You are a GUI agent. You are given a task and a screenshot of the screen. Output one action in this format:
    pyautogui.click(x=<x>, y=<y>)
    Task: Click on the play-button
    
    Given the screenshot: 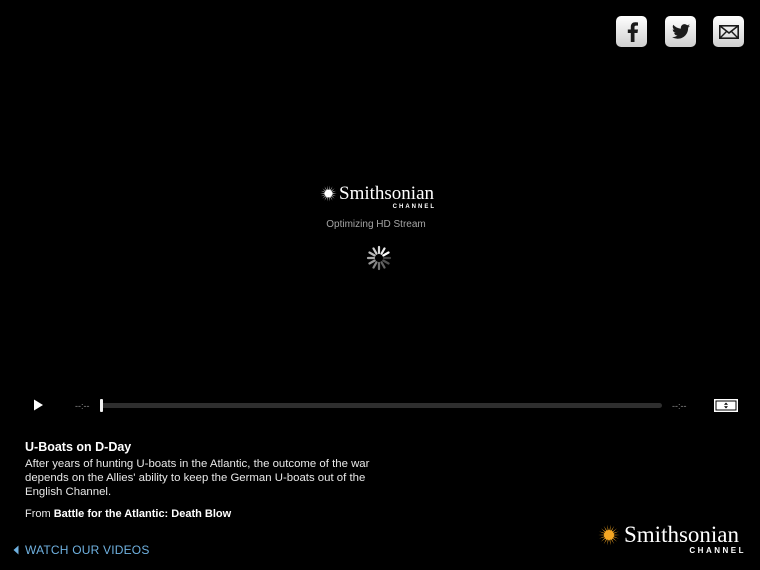 What is the action you would take?
    pyautogui.click(x=38, y=405)
    